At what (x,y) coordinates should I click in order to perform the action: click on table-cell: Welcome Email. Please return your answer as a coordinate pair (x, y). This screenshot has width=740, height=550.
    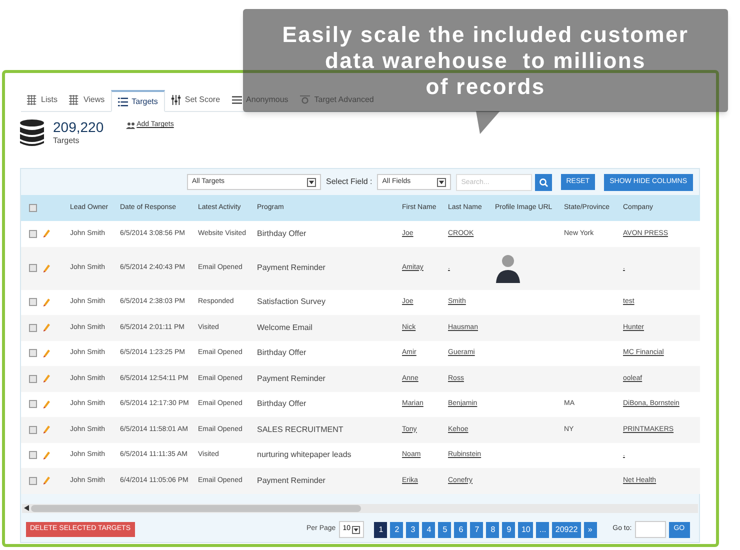
    Looking at the image, I should click on (284, 327).